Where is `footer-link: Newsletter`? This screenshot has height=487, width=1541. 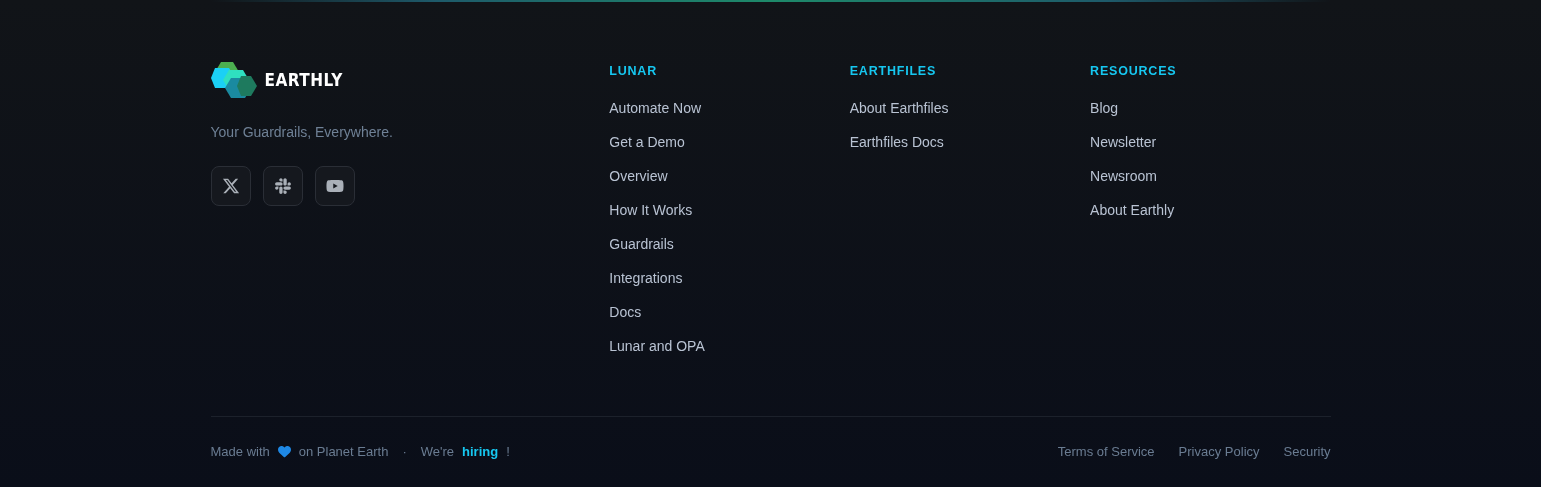
footer-link: Newsletter is located at coordinates (1123, 142).